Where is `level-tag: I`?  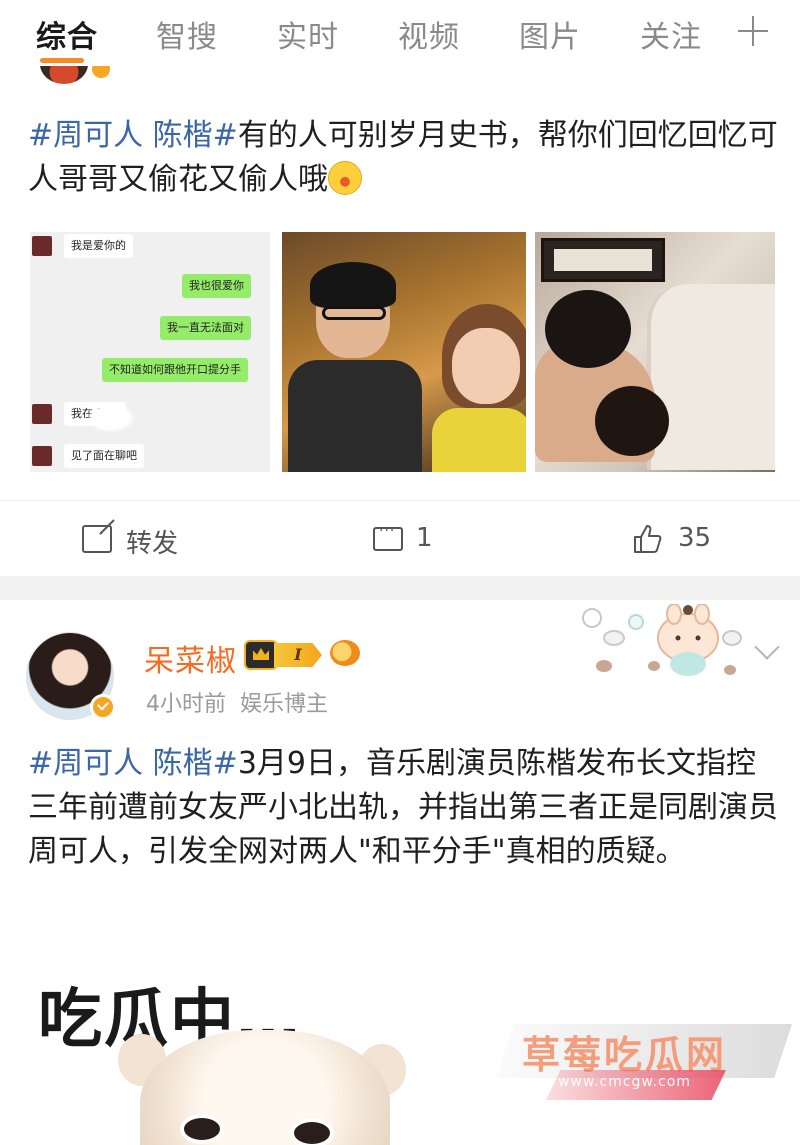
level-tag: I is located at coordinates (298, 655).